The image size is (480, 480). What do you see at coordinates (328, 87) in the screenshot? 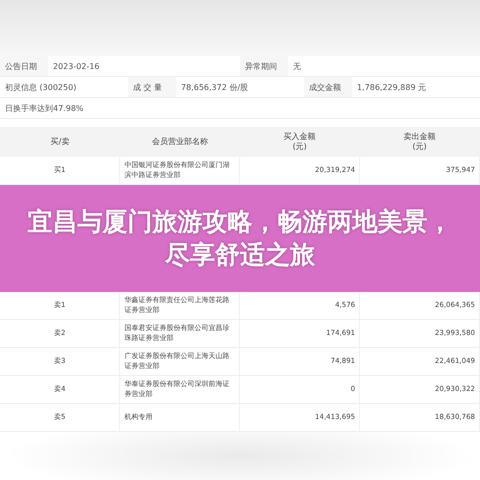
I see `info-label: 成交金额` at bounding box center [328, 87].